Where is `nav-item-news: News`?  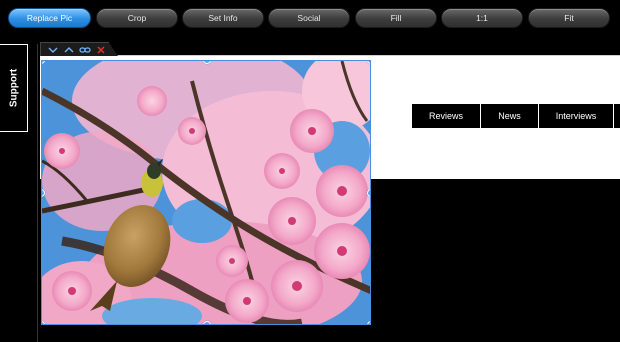 nav-item-news: News is located at coordinates (510, 116).